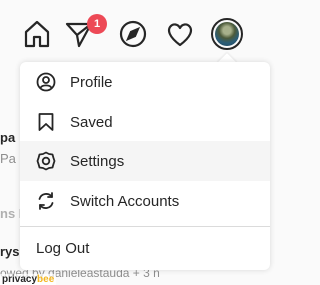 Image resolution: width=320 pixels, height=285 pixels. I want to click on switch-accounts-icon, so click(46, 201).